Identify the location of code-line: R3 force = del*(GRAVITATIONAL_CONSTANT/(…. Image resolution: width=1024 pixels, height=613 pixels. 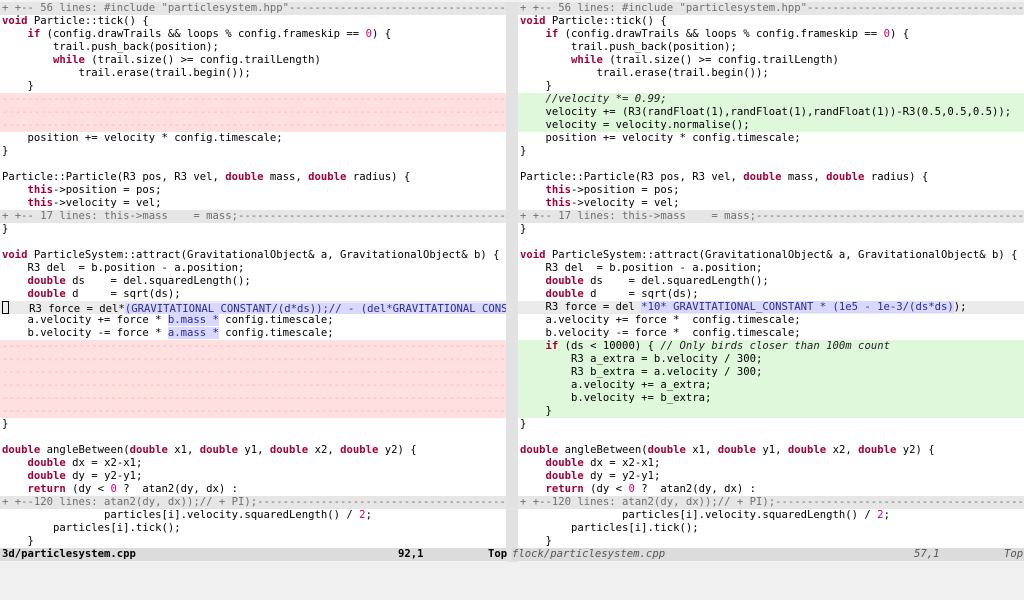
(253, 307).